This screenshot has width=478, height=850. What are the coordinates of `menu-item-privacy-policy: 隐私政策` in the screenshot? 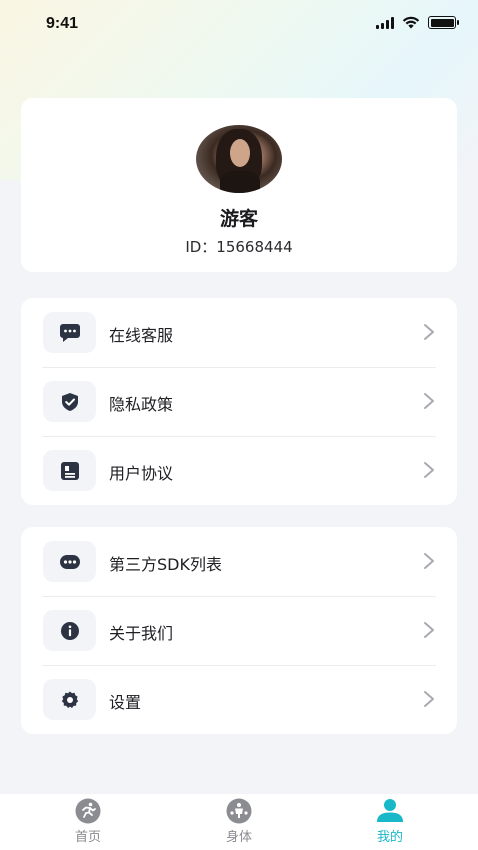 It's located at (239, 401).